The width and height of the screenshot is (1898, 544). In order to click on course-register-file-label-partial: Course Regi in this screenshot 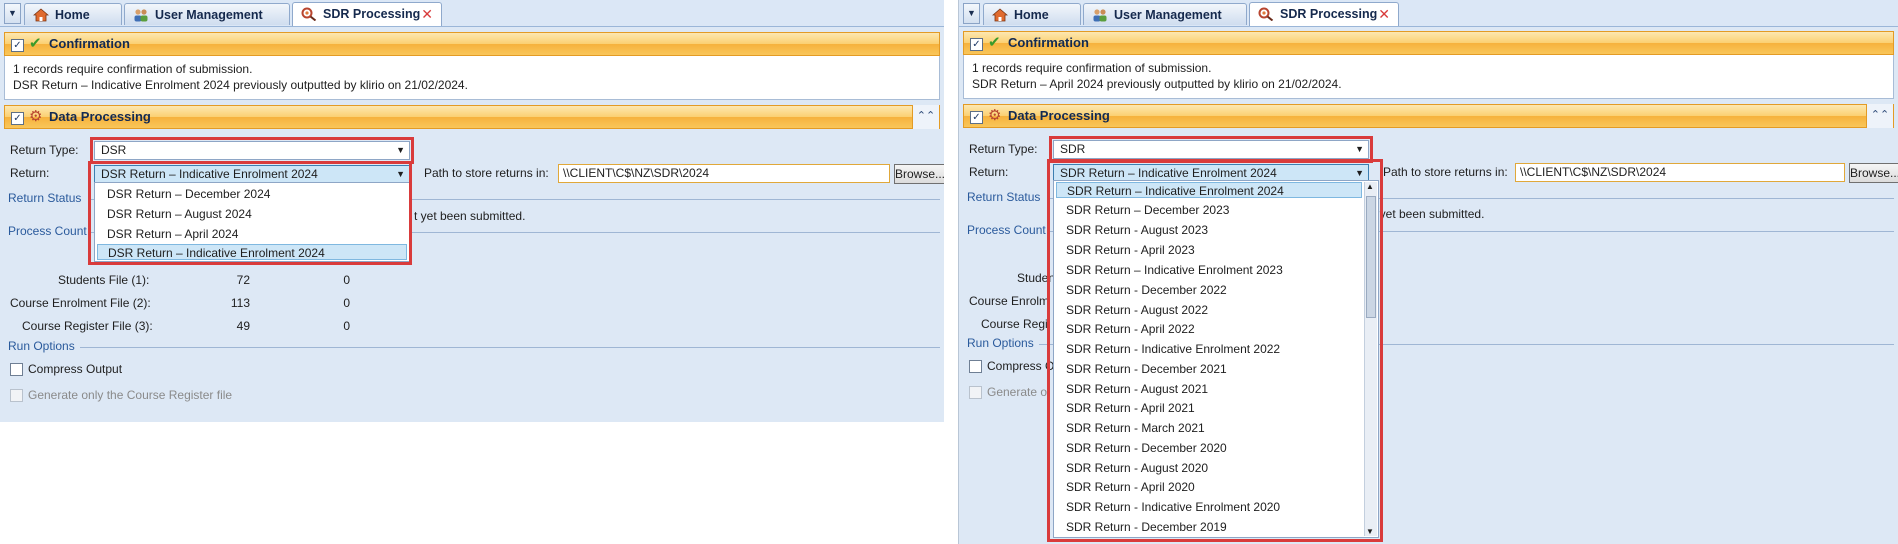, I will do `click(1014, 324)`.